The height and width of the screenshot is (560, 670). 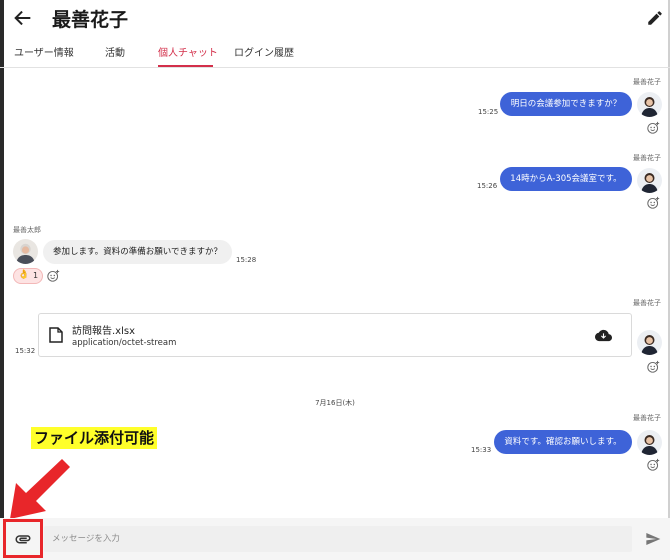 I want to click on app-header: 最善花子, so click(x=335, y=18).